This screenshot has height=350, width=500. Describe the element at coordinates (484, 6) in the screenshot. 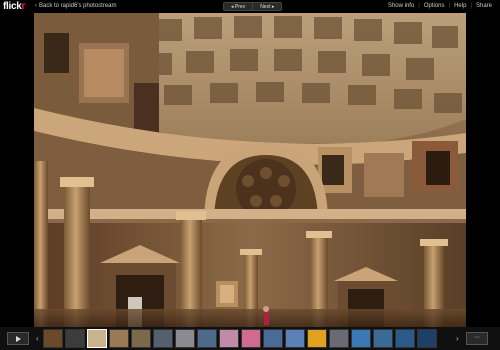

I see `share-link: Share` at that location.